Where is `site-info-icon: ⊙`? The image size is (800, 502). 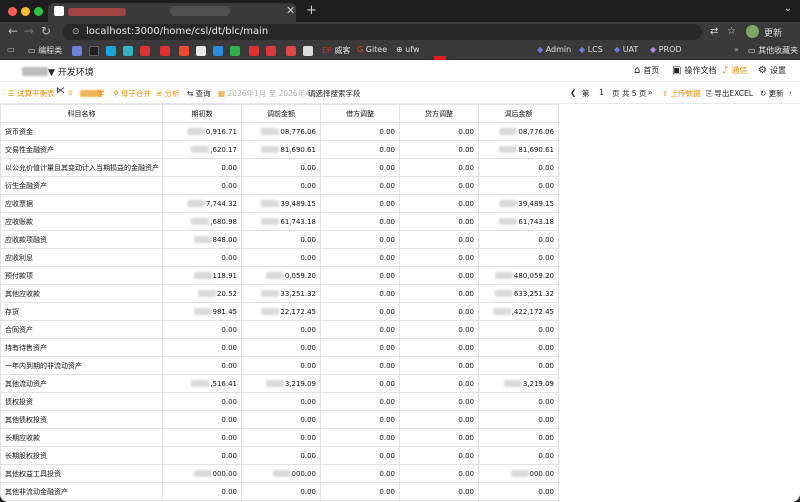
site-info-icon: ⊙ is located at coordinates (76, 32).